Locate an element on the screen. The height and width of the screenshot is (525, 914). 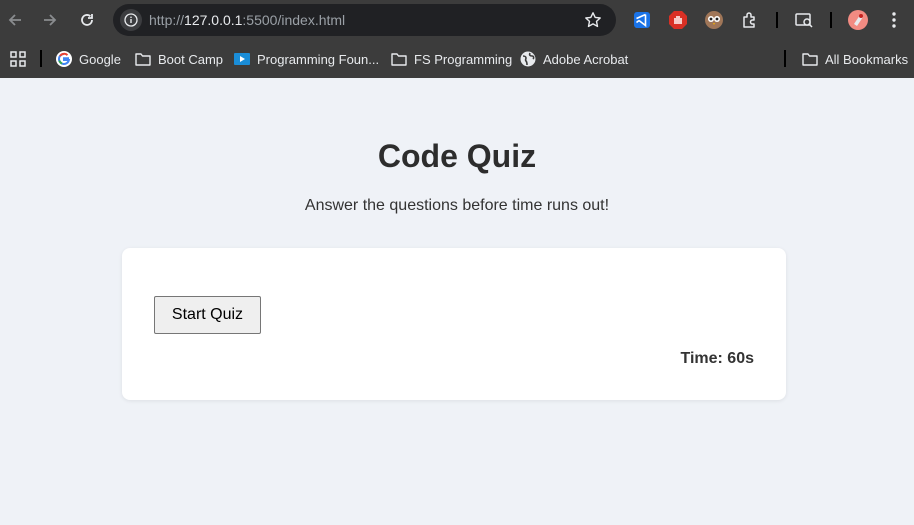
bookmark-adobe-acrobat: Adobe Acrobat is located at coordinates (574, 59).